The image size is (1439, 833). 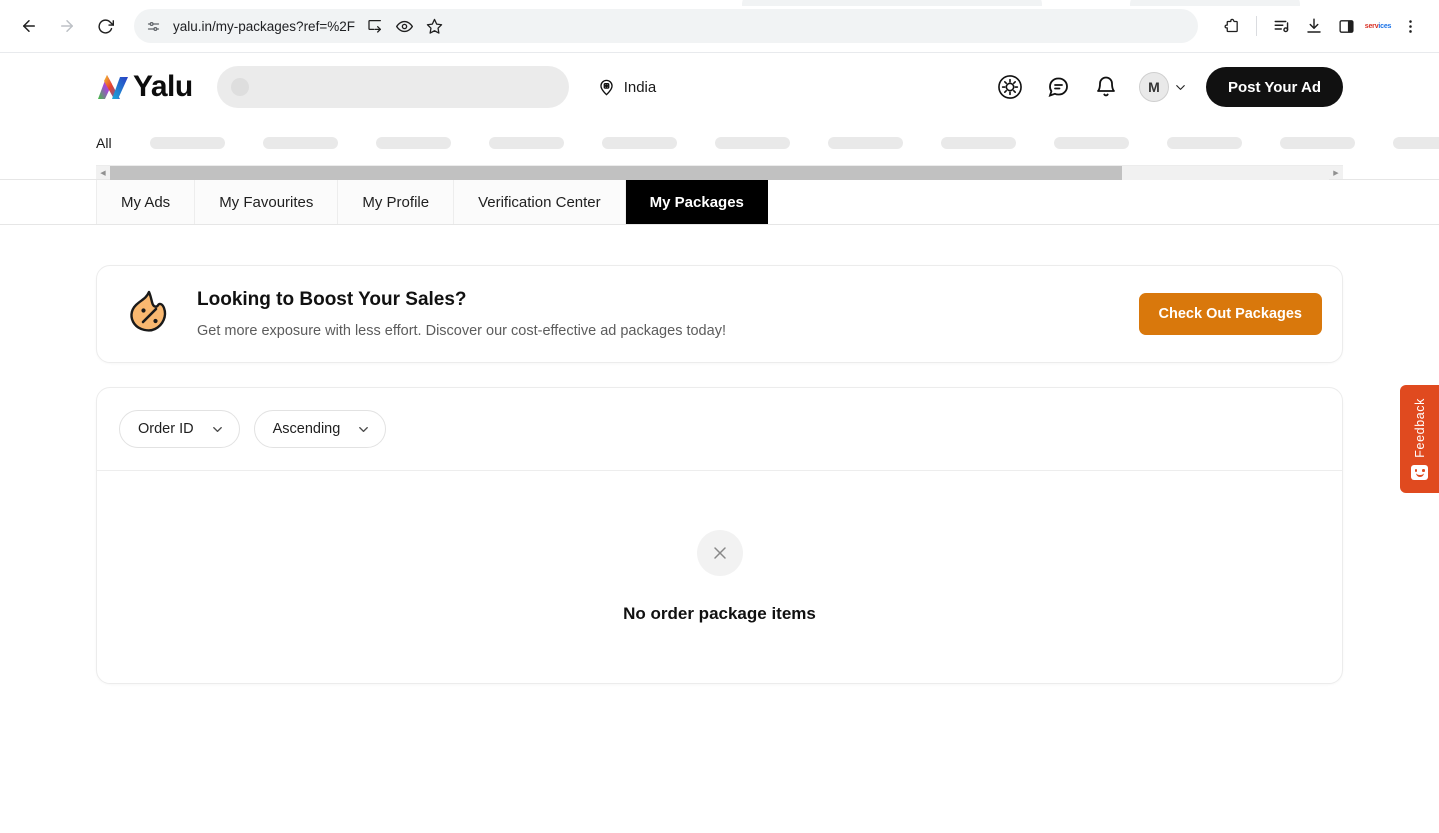 I want to click on category-all: All, so click(x=104, y=143).